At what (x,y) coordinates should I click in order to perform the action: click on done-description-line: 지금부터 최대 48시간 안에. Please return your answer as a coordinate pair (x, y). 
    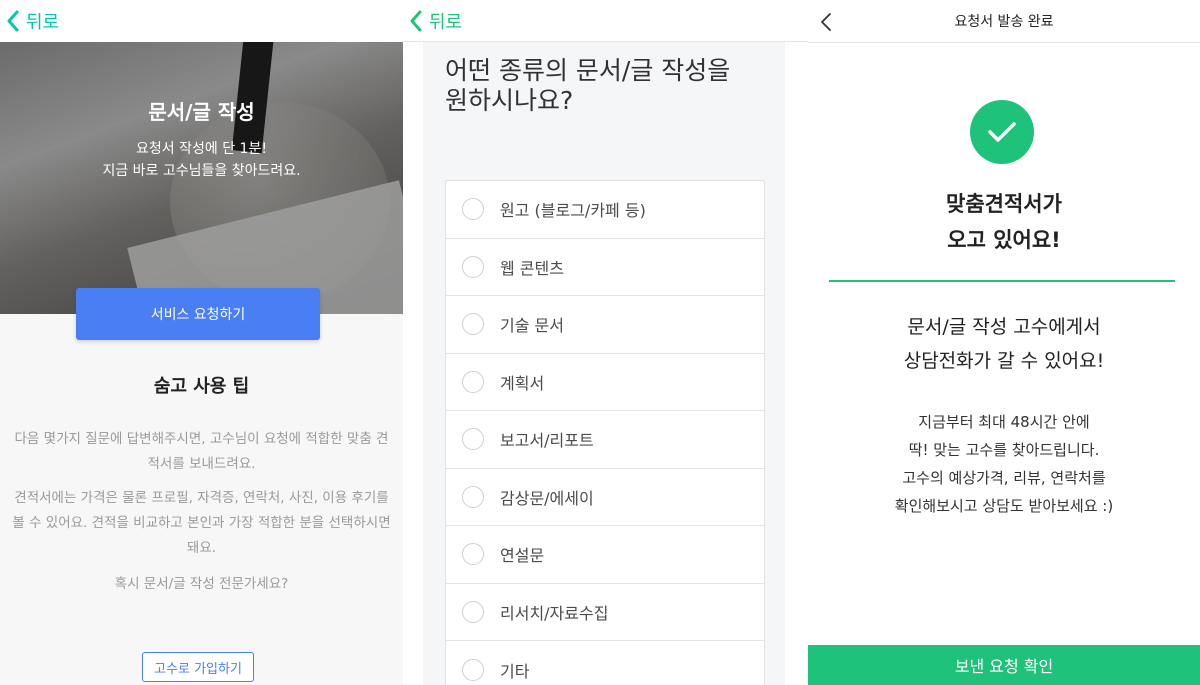
    Looking at the image, I should click on (1004, 422).